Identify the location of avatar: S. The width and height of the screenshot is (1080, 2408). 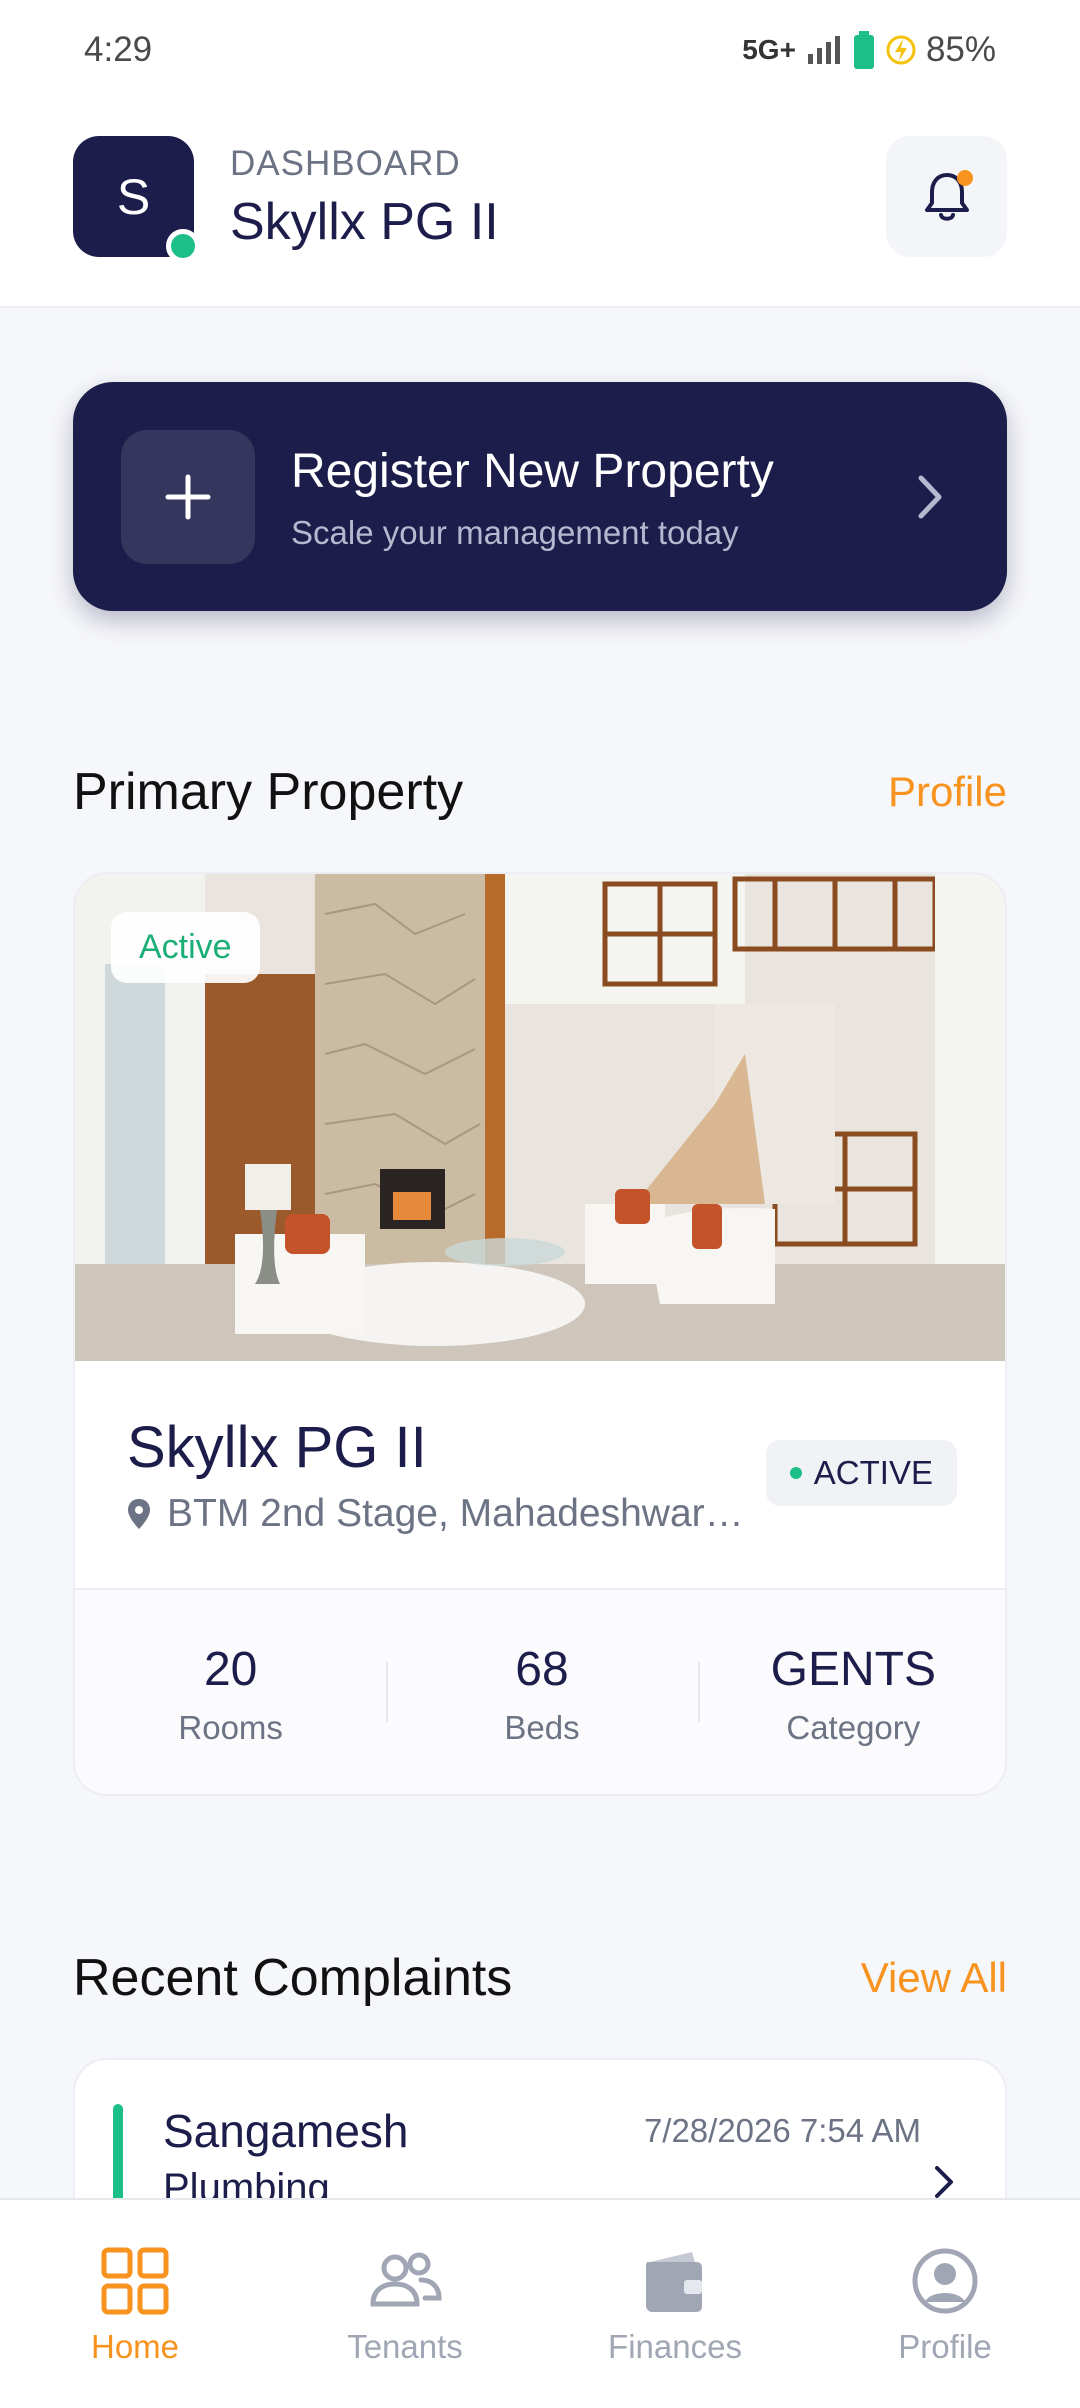
(136, 199).